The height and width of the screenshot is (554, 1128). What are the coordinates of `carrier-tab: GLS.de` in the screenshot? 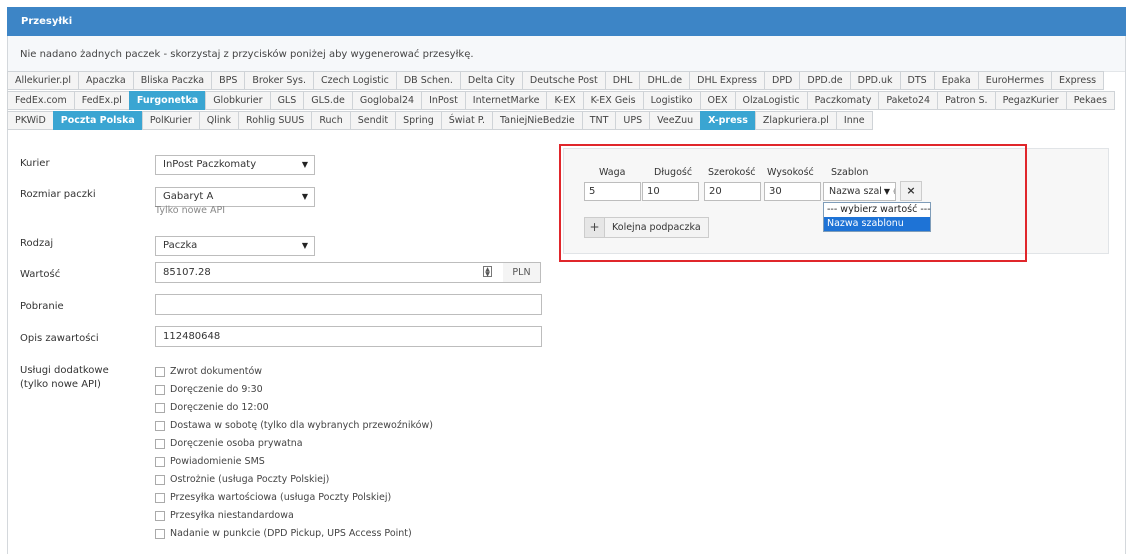 It's located at (328, 100).